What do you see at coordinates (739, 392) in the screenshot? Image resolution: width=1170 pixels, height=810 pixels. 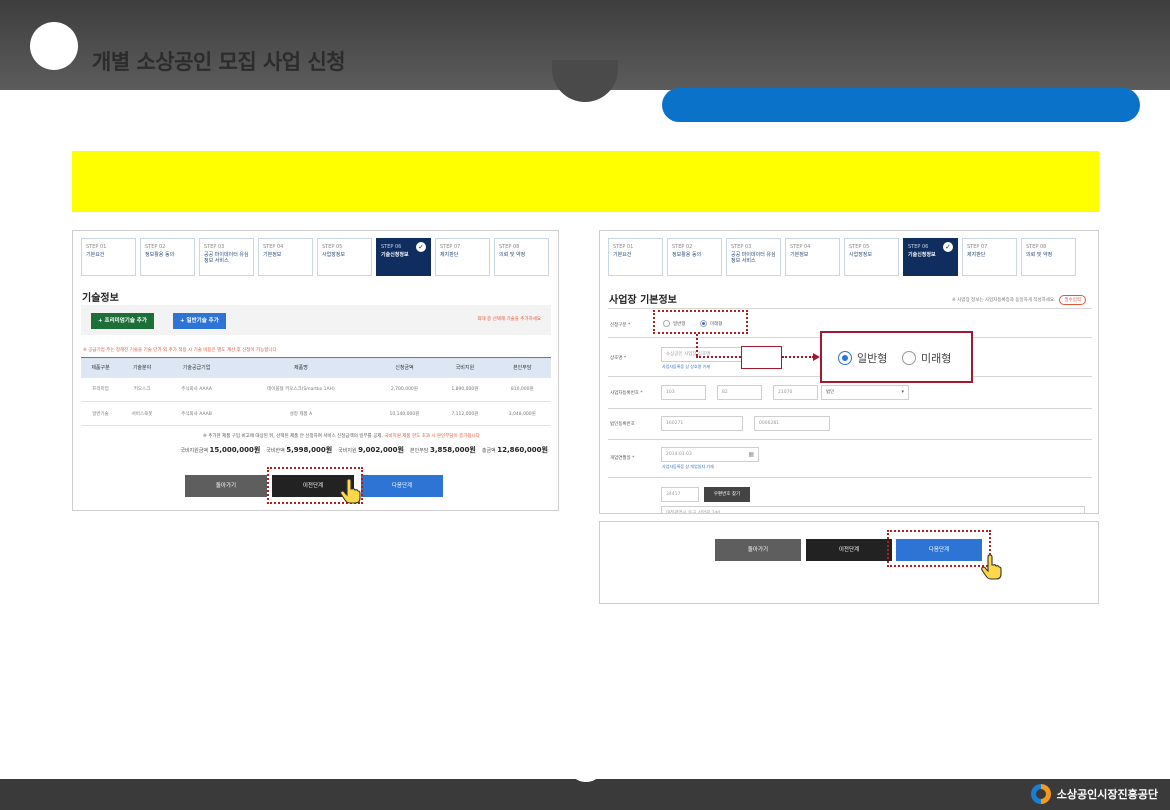 I see `biz-no-input-2: 82` at bounding box center [739, 392].